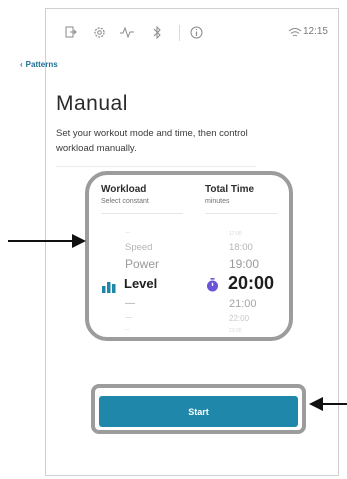  I want to click on status-bar: 12:15, so click(192, 34).